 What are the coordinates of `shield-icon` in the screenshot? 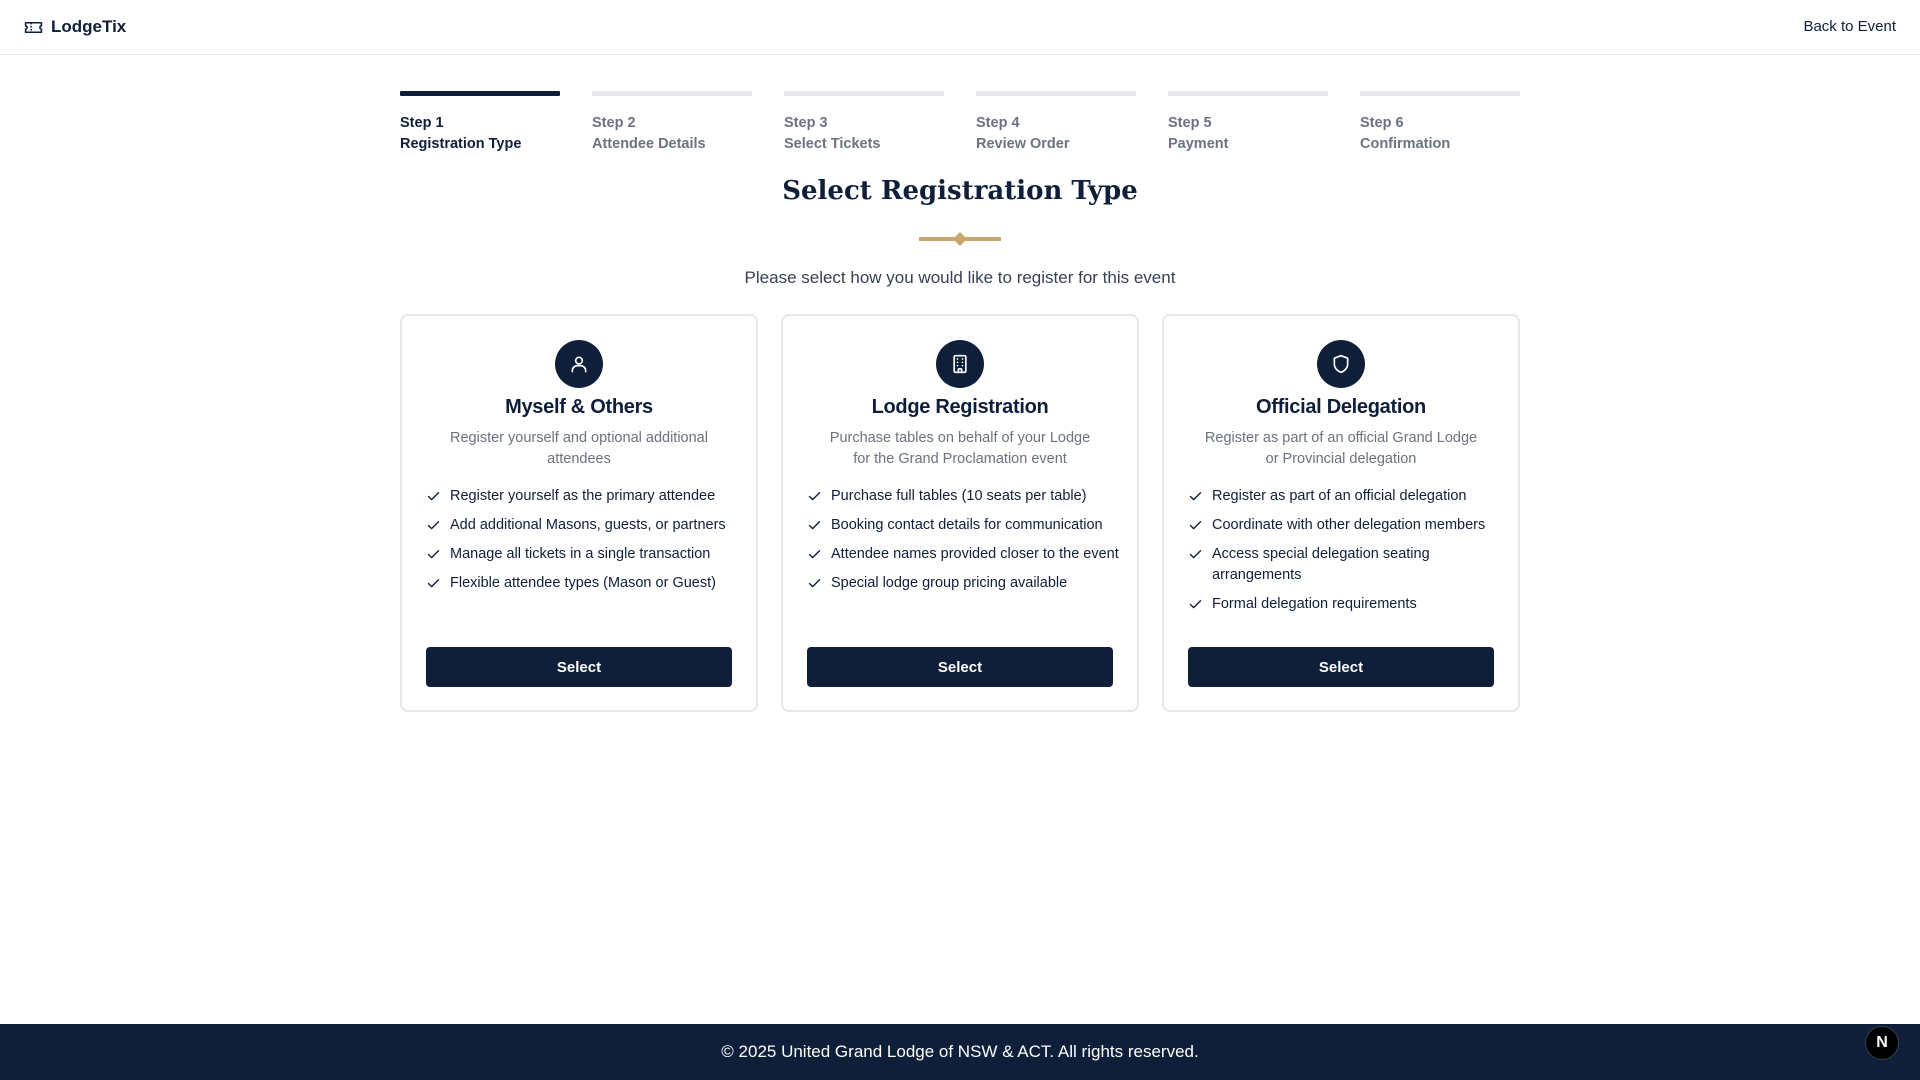 It's located at (1341, 364).